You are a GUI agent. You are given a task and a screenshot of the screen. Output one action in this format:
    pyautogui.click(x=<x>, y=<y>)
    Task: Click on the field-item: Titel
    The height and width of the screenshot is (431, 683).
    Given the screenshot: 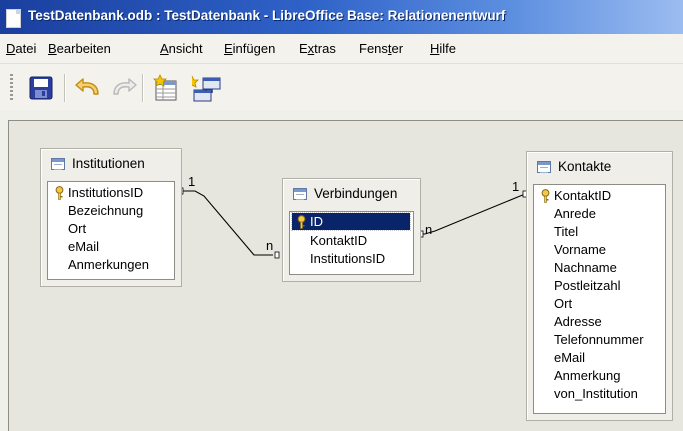 What is the action you would take?
    pyautogui.click(x=599, y=232)
    